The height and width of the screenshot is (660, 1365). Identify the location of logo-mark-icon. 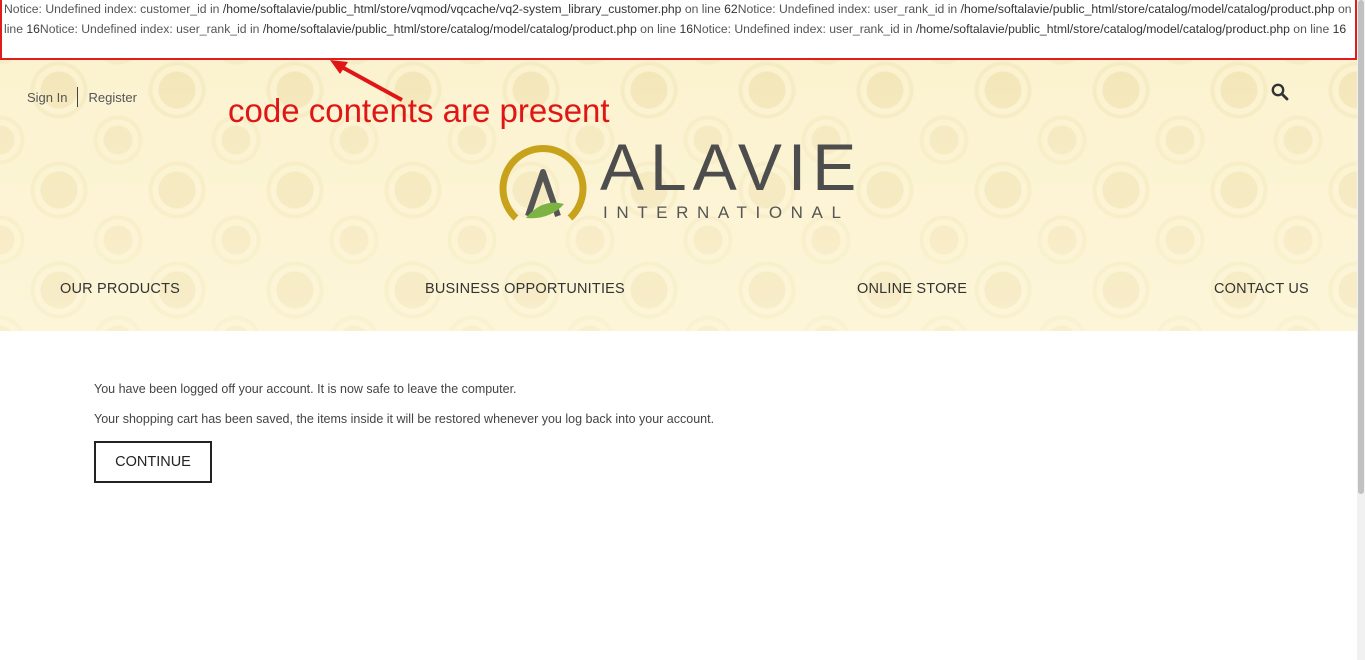
(543, 181).